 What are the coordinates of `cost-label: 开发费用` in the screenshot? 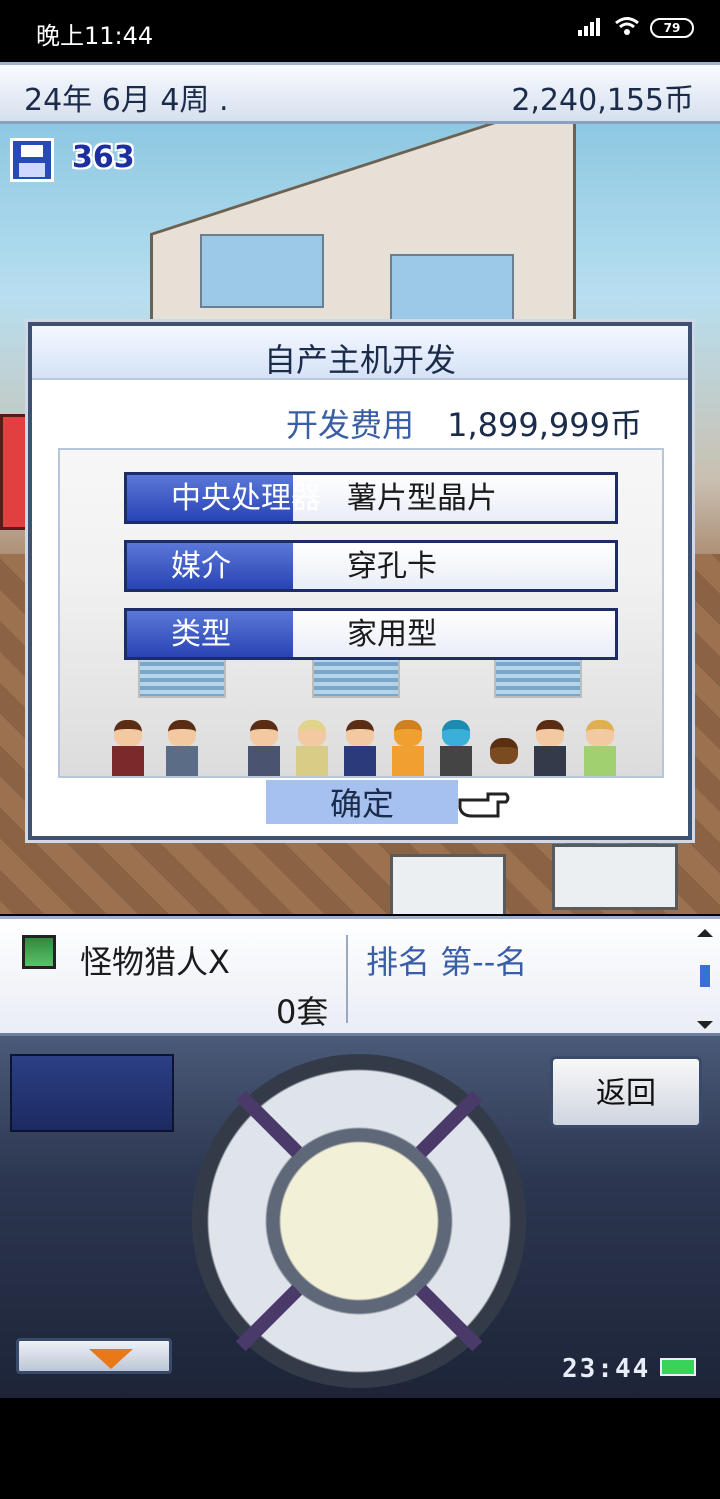 It's located at (350, 425).